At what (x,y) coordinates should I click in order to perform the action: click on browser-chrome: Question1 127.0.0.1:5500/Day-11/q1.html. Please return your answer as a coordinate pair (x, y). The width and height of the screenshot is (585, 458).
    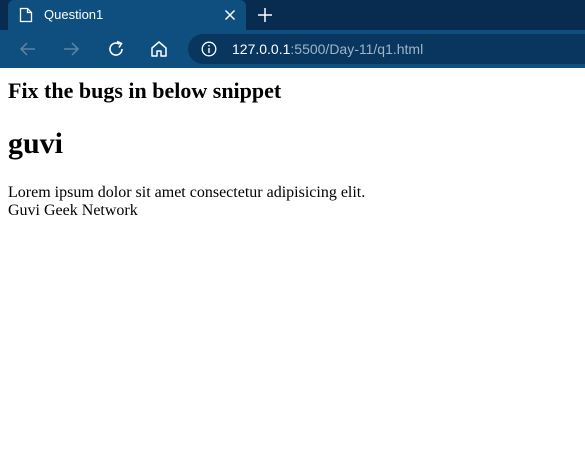
    Looking at the image, I should click on (292, 34).